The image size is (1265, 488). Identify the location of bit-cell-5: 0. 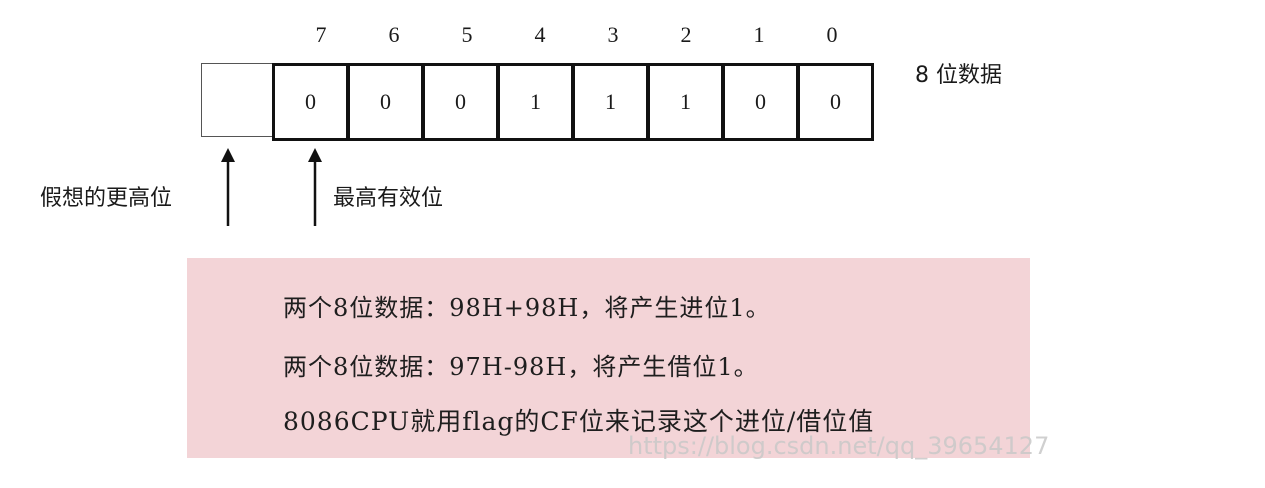
(460, 102).